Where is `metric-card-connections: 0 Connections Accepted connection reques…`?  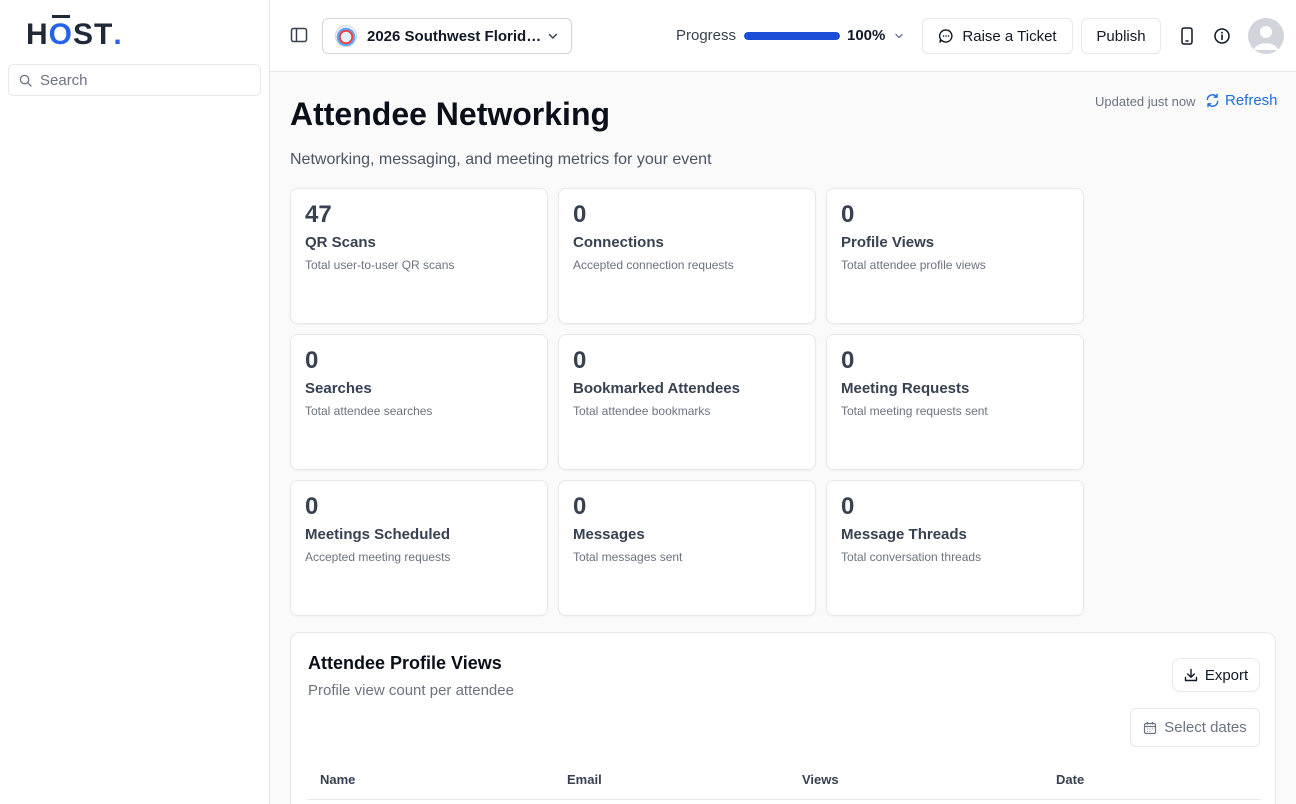
metric-card-connections: 0 Connections Accepted connection reques… is located at coordinates (687, 256).